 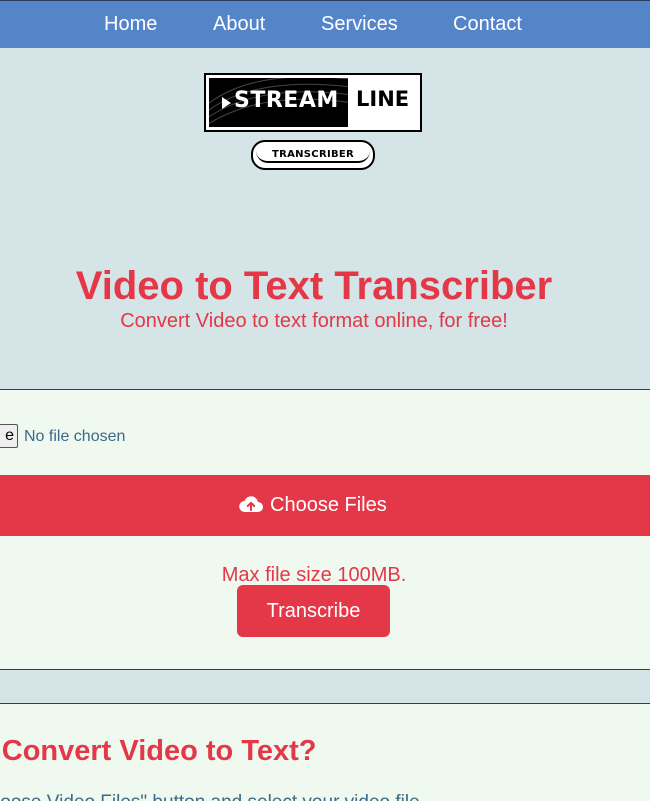 What do you see at coordinates (75, 436) in the screenshot?
I see `file-status-text: No file chosen` at bounding box center [75, 436].